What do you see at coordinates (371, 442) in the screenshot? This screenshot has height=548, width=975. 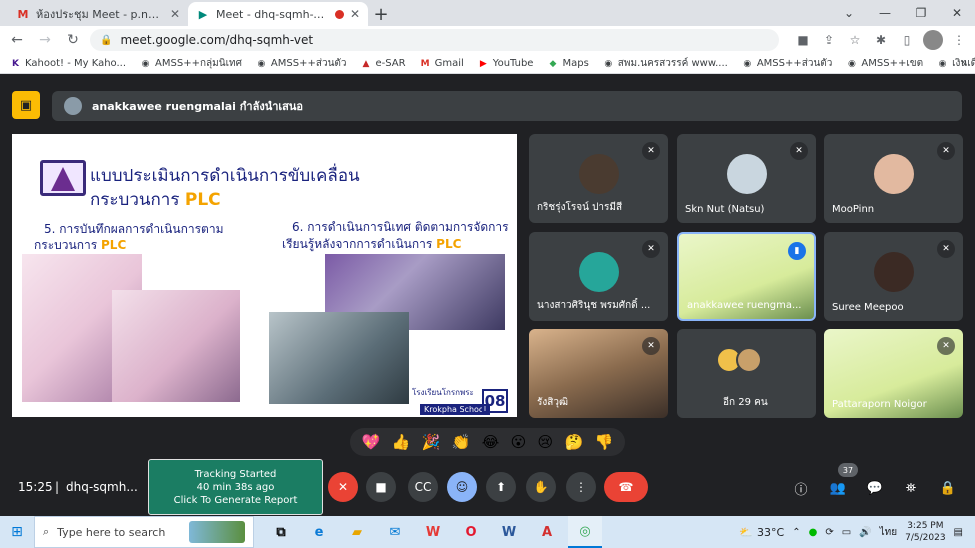 I see `sparkling-heart-icon: 💖` at bounding box center [371, 442].